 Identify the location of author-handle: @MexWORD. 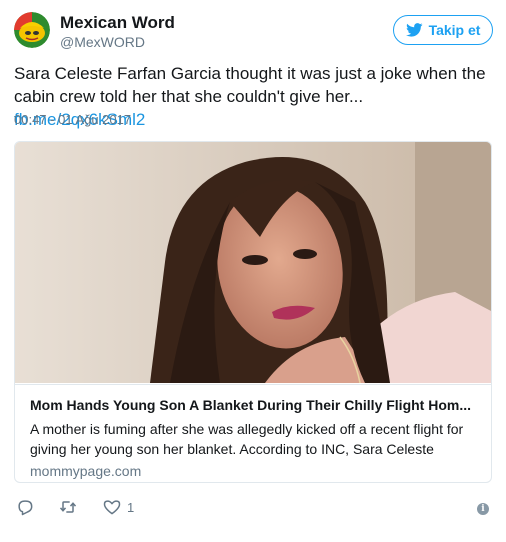
(102, 42).